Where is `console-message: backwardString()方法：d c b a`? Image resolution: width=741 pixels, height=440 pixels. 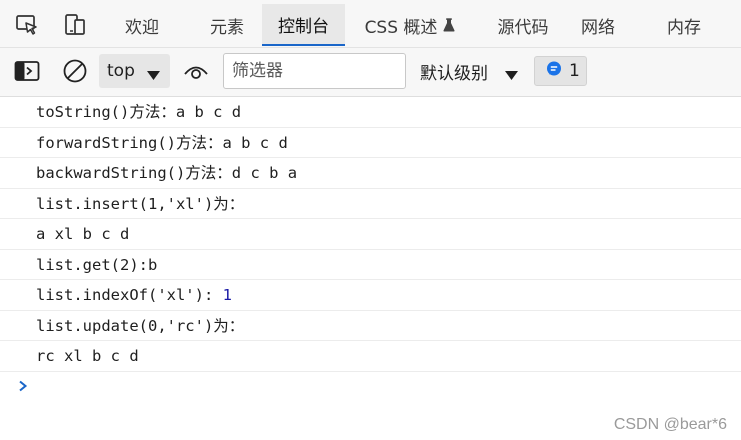 console-message: backwardString()方法：d c b a is located at coordinates (370, 173).